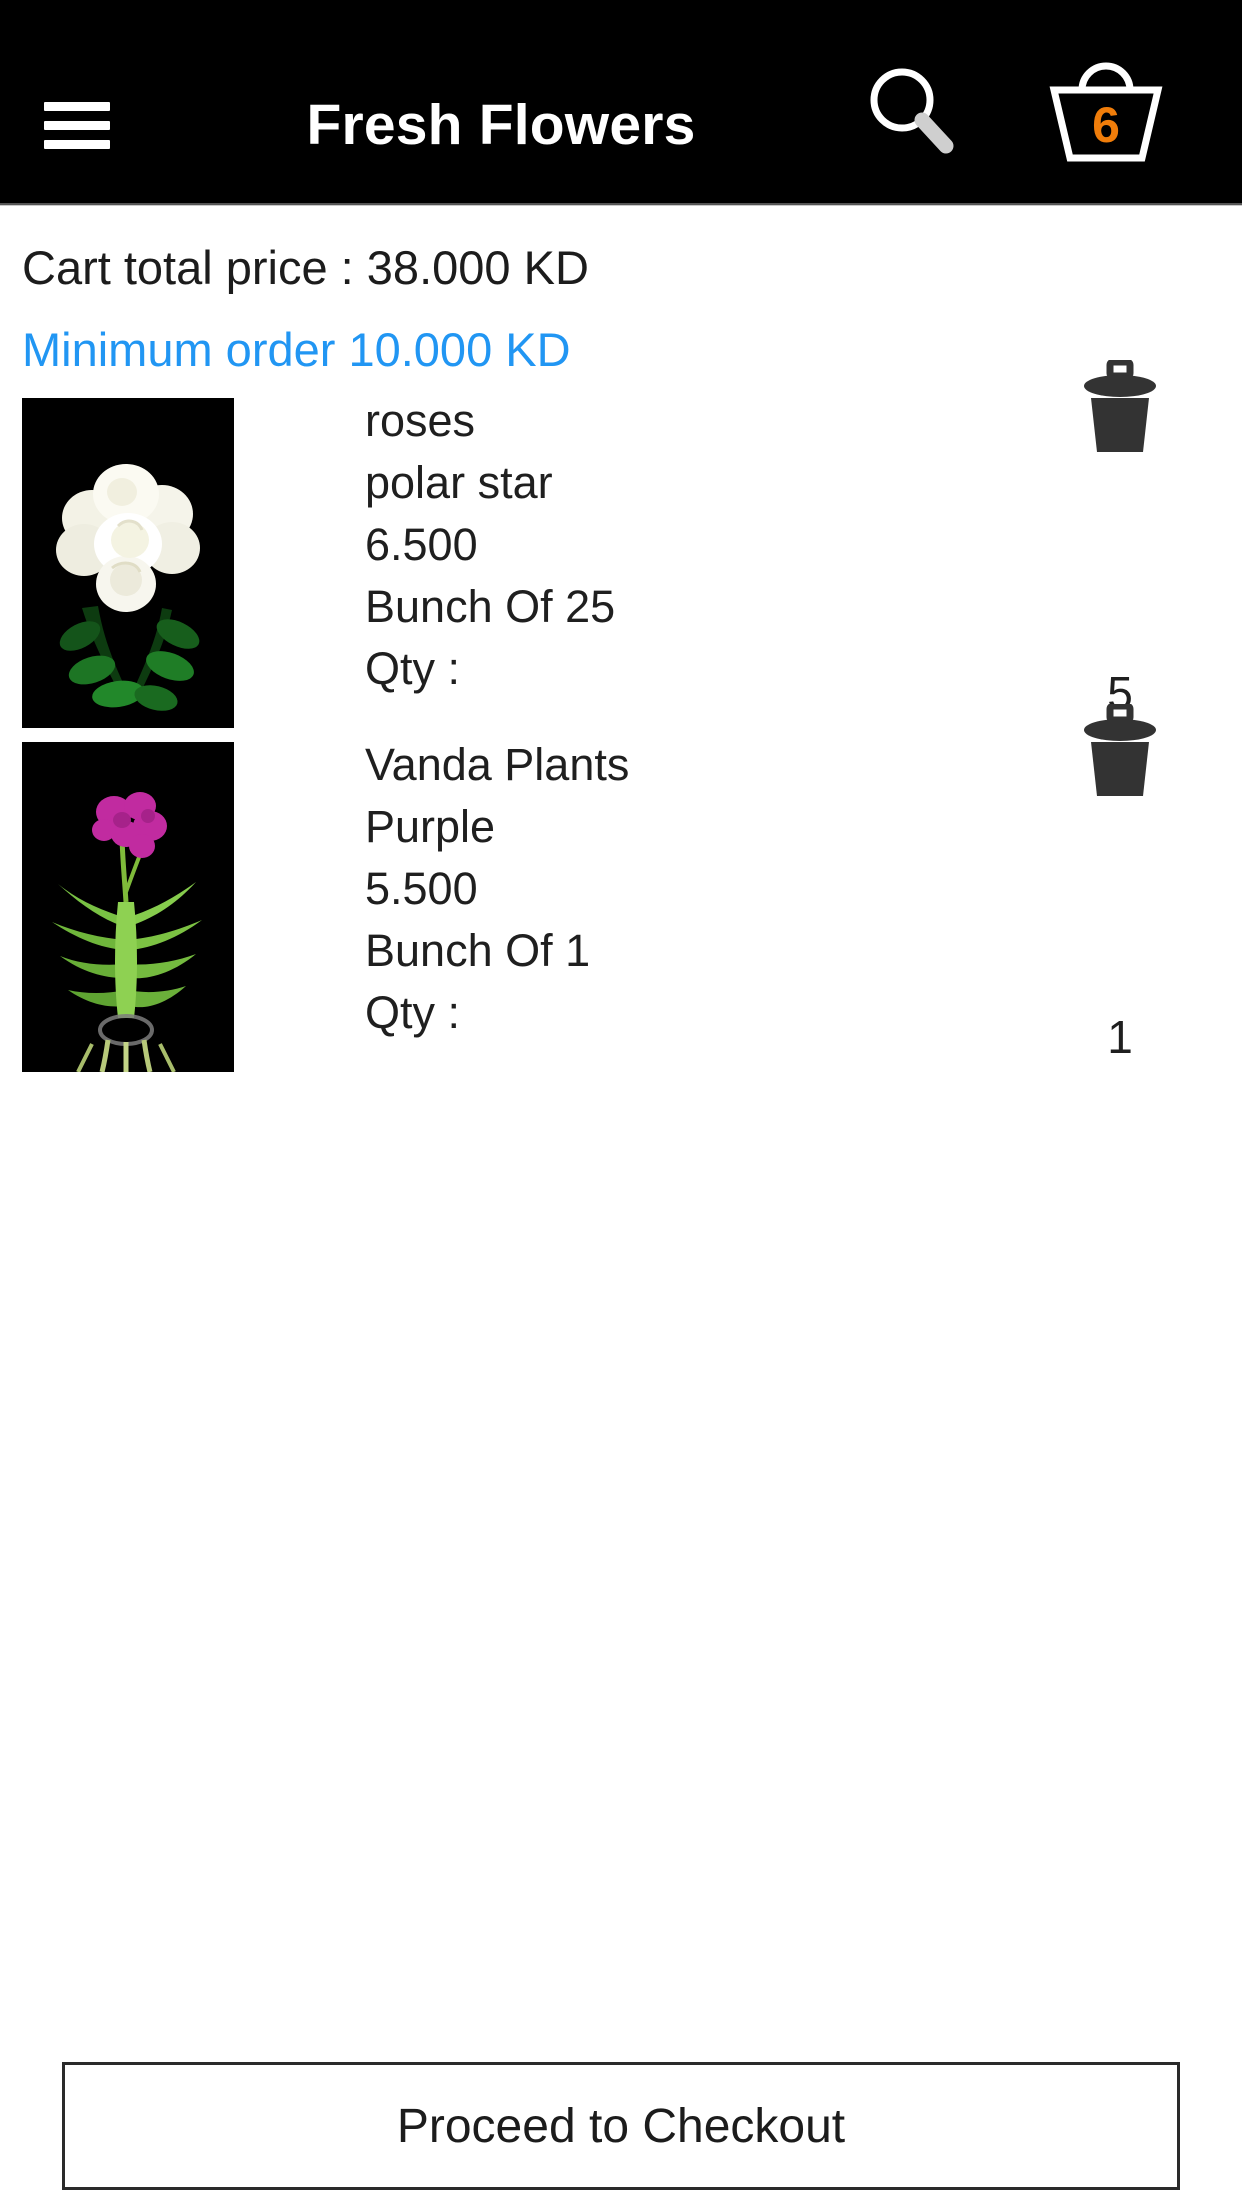  I want to click on product-name: roses, so click(420, 420).